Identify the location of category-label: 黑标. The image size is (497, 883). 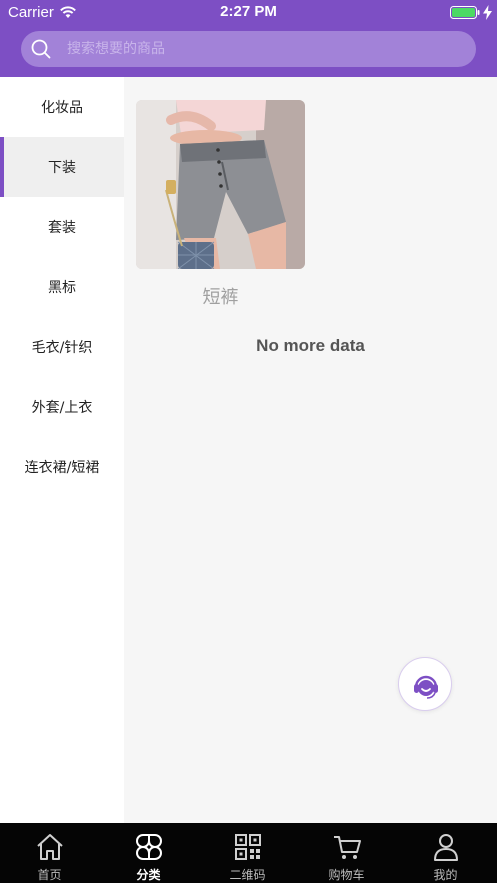
(62, 288).